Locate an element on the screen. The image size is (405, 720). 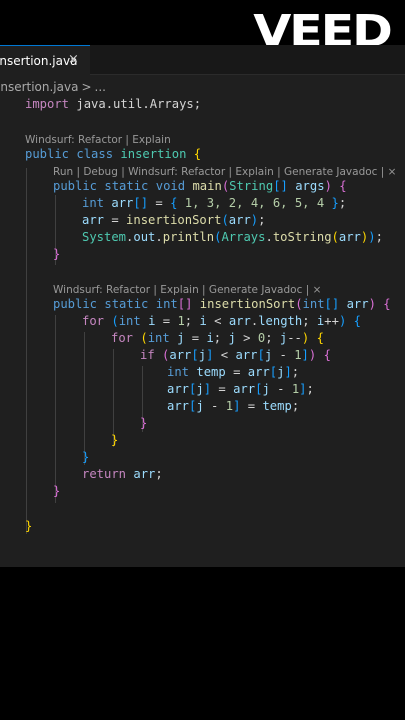
code-line-for-j: for (int j = i; j > 0; j--) { is located at coordinates (217, 338).